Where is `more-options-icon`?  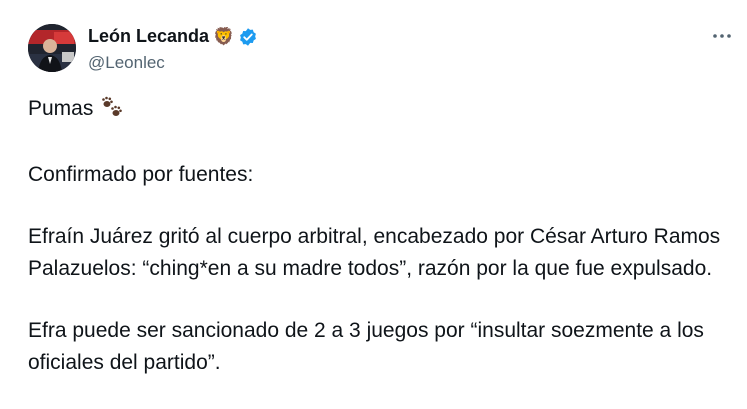 more-options-icon is located at coordinates (722, 38).